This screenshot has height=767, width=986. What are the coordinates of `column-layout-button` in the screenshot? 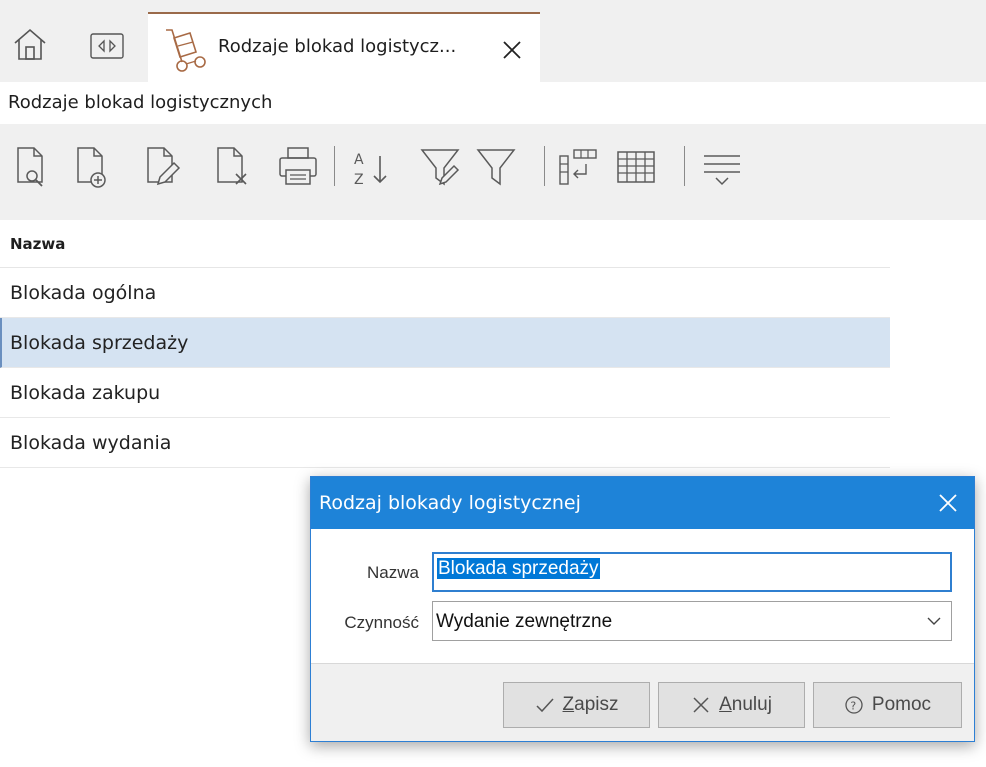 It's located at (578, 167).